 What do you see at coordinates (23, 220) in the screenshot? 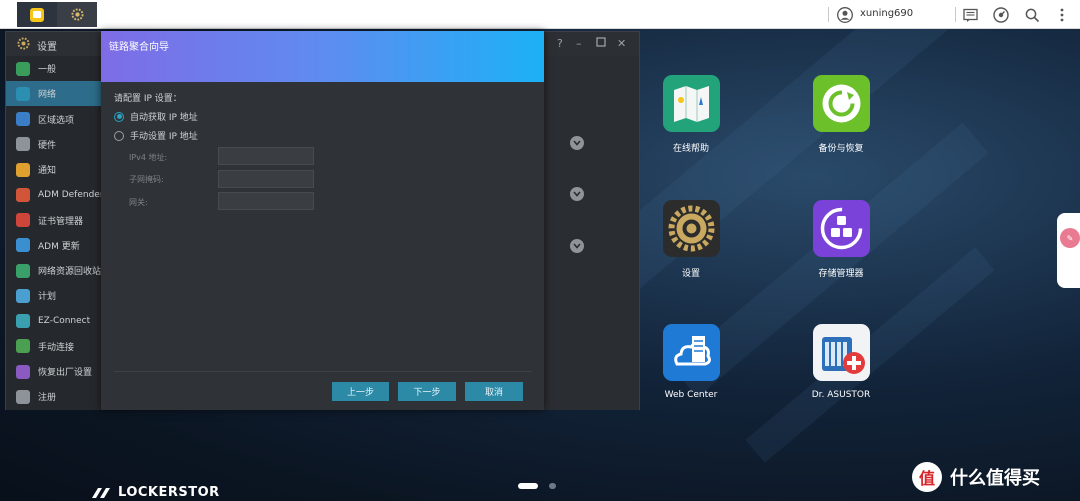
I see `certificate-icon` at bounding box center [23, 220].